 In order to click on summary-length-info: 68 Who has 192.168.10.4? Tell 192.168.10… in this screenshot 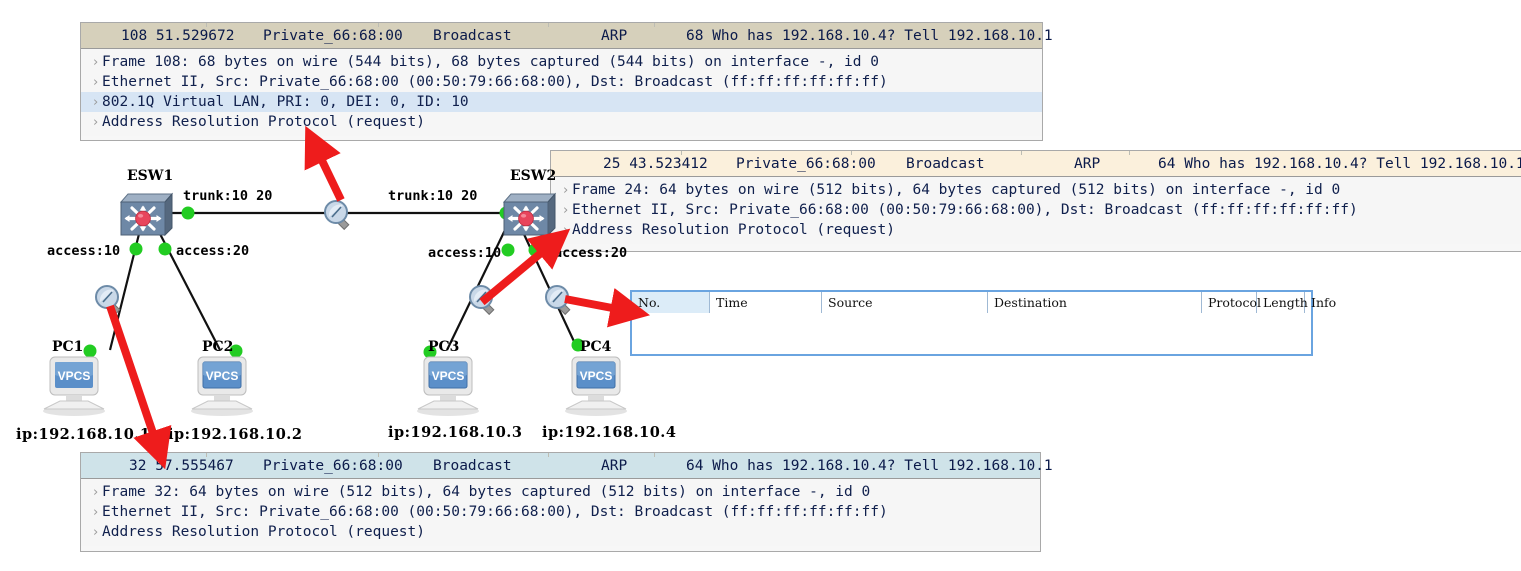, I will do `click(869, 36)`.